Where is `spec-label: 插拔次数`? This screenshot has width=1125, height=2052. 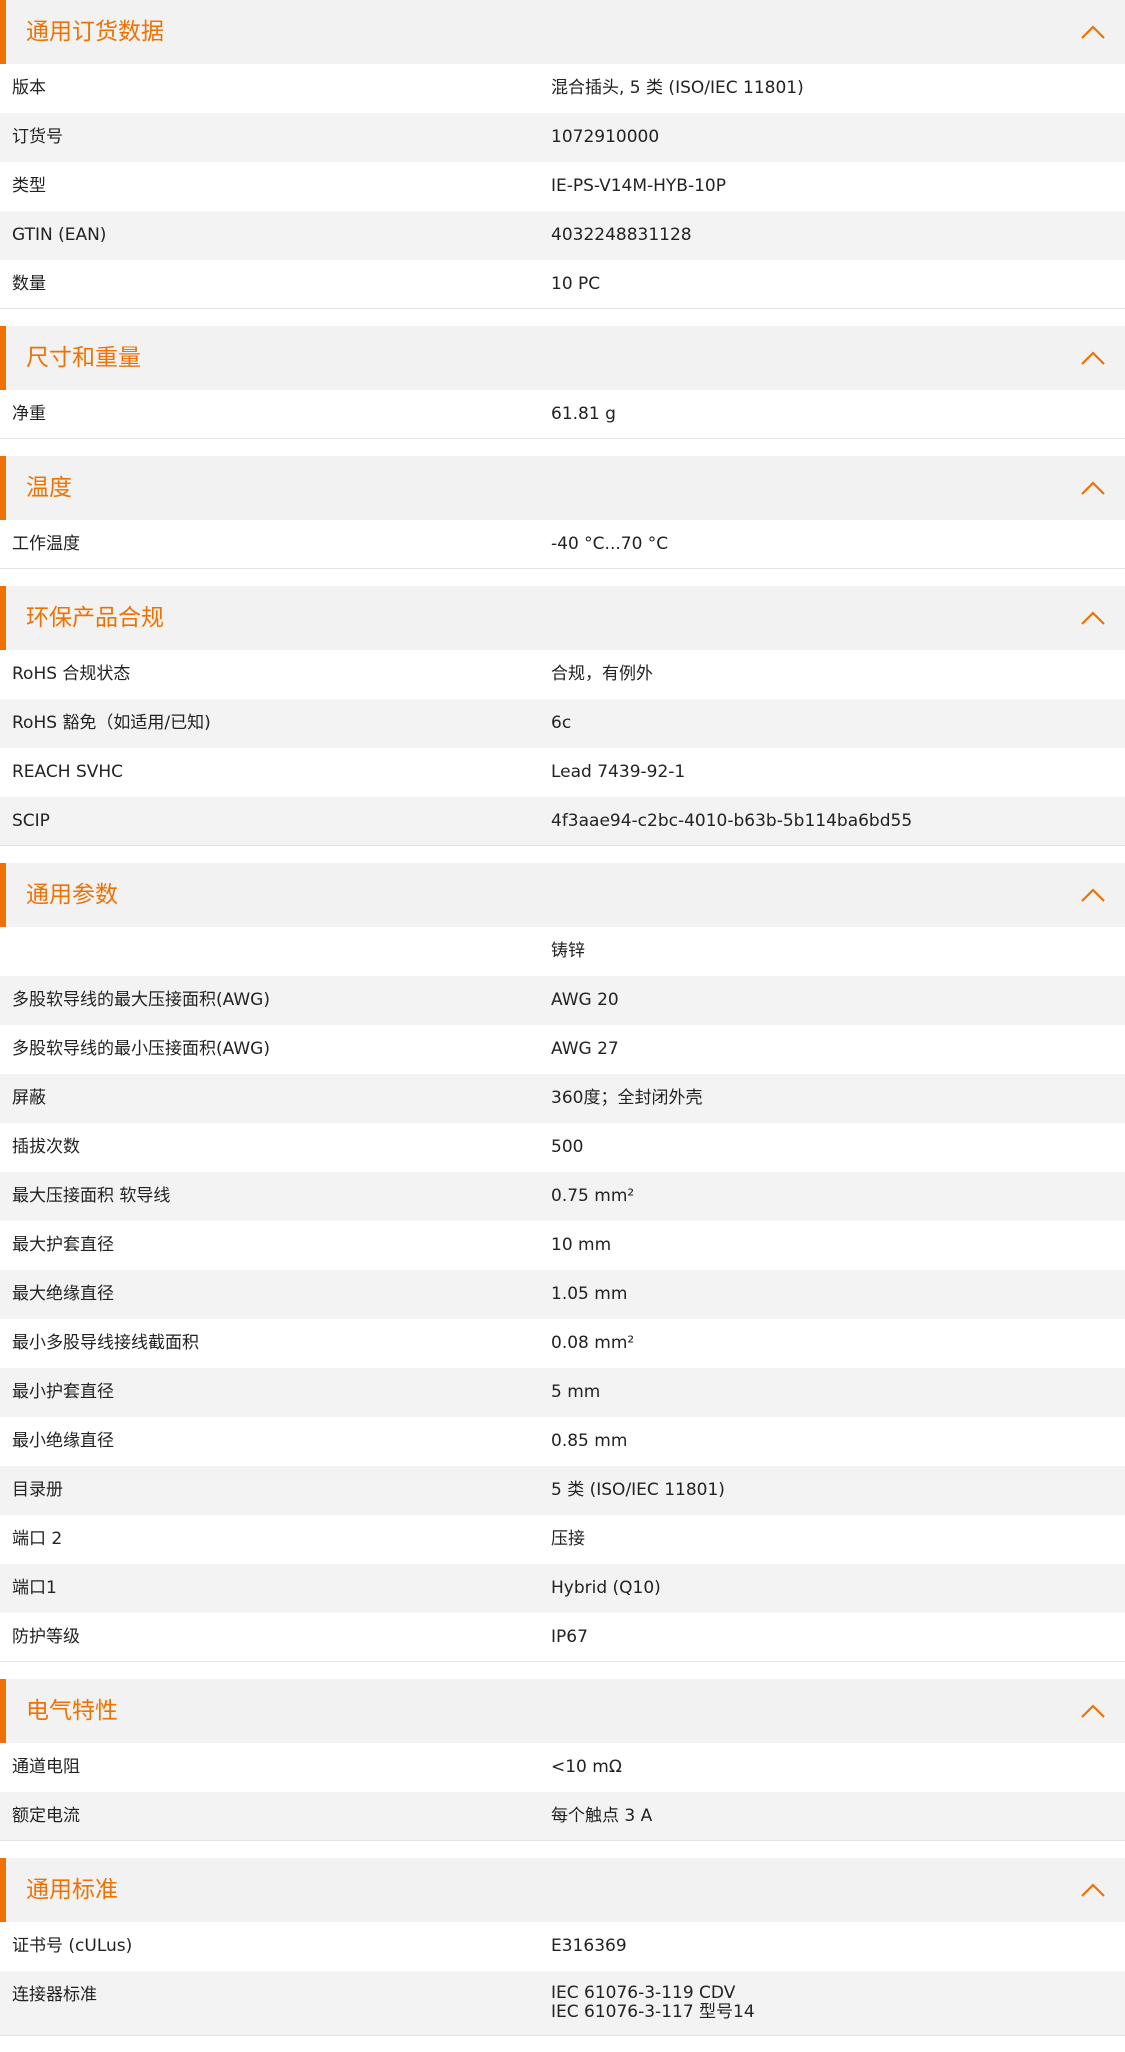 spec-label: 插拔次数 is located at coordinates (46, 1147).